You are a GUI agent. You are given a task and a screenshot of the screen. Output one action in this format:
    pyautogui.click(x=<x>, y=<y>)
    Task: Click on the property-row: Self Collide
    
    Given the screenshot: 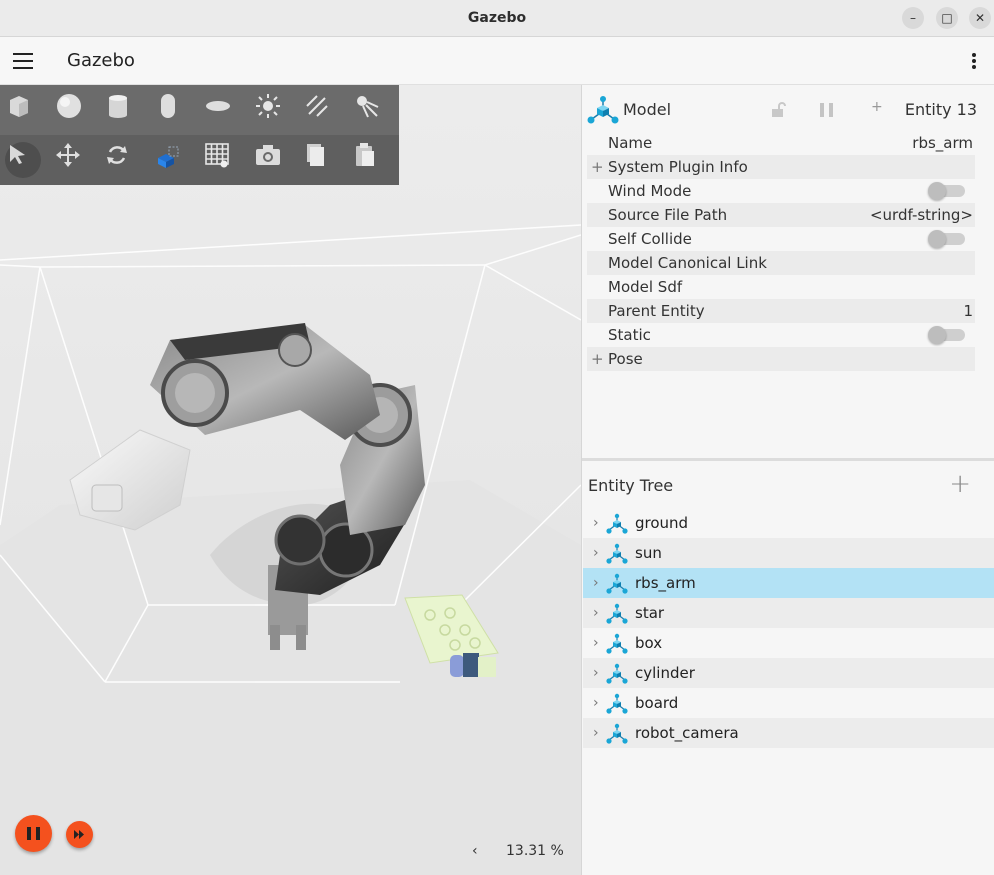 What is the action you would take?
    pyautogui.click(x=781, y=239)
    